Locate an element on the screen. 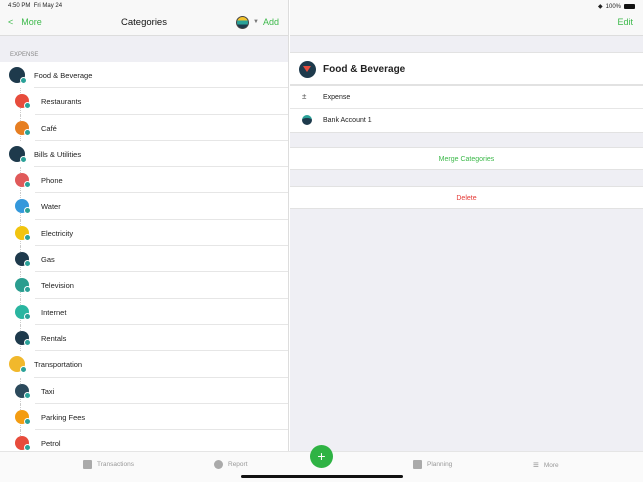 The width and height of the screenshot is (643, 482). category-row: Television is located at coordinates (151, 285).